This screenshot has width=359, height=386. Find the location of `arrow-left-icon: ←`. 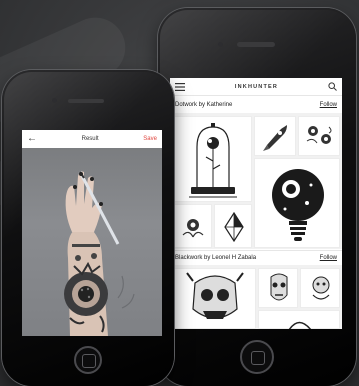

arrow-left-icon: ← is located at coordinates (32, 139).